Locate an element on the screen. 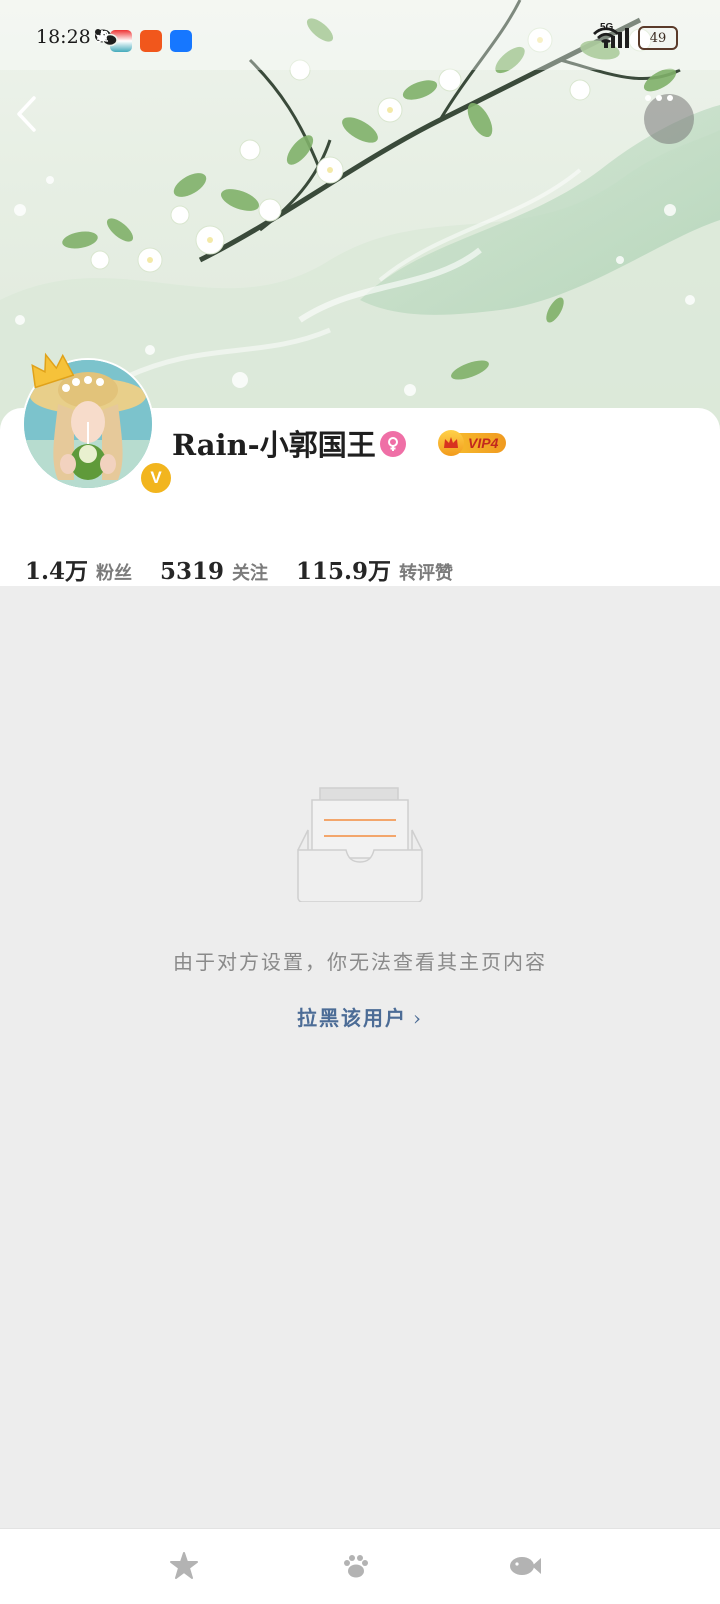  alipay-icon is located at coordinates (144, 41).